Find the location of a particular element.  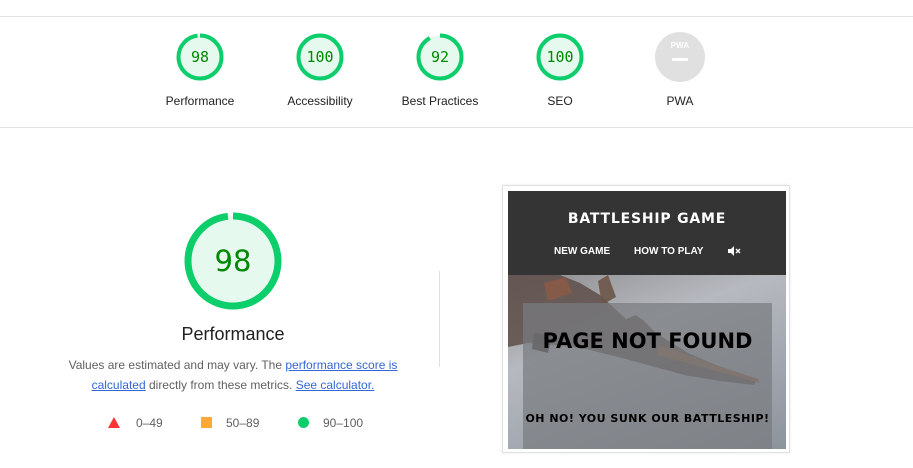

gauge-seo: 100 SEO is located at coordinates (560, 70).